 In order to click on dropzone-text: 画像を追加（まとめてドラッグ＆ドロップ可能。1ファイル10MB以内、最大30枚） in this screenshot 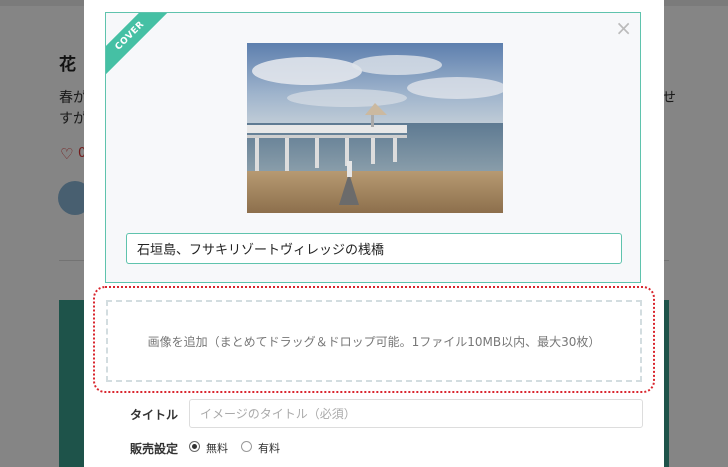, I will do `click(374, 341)`.